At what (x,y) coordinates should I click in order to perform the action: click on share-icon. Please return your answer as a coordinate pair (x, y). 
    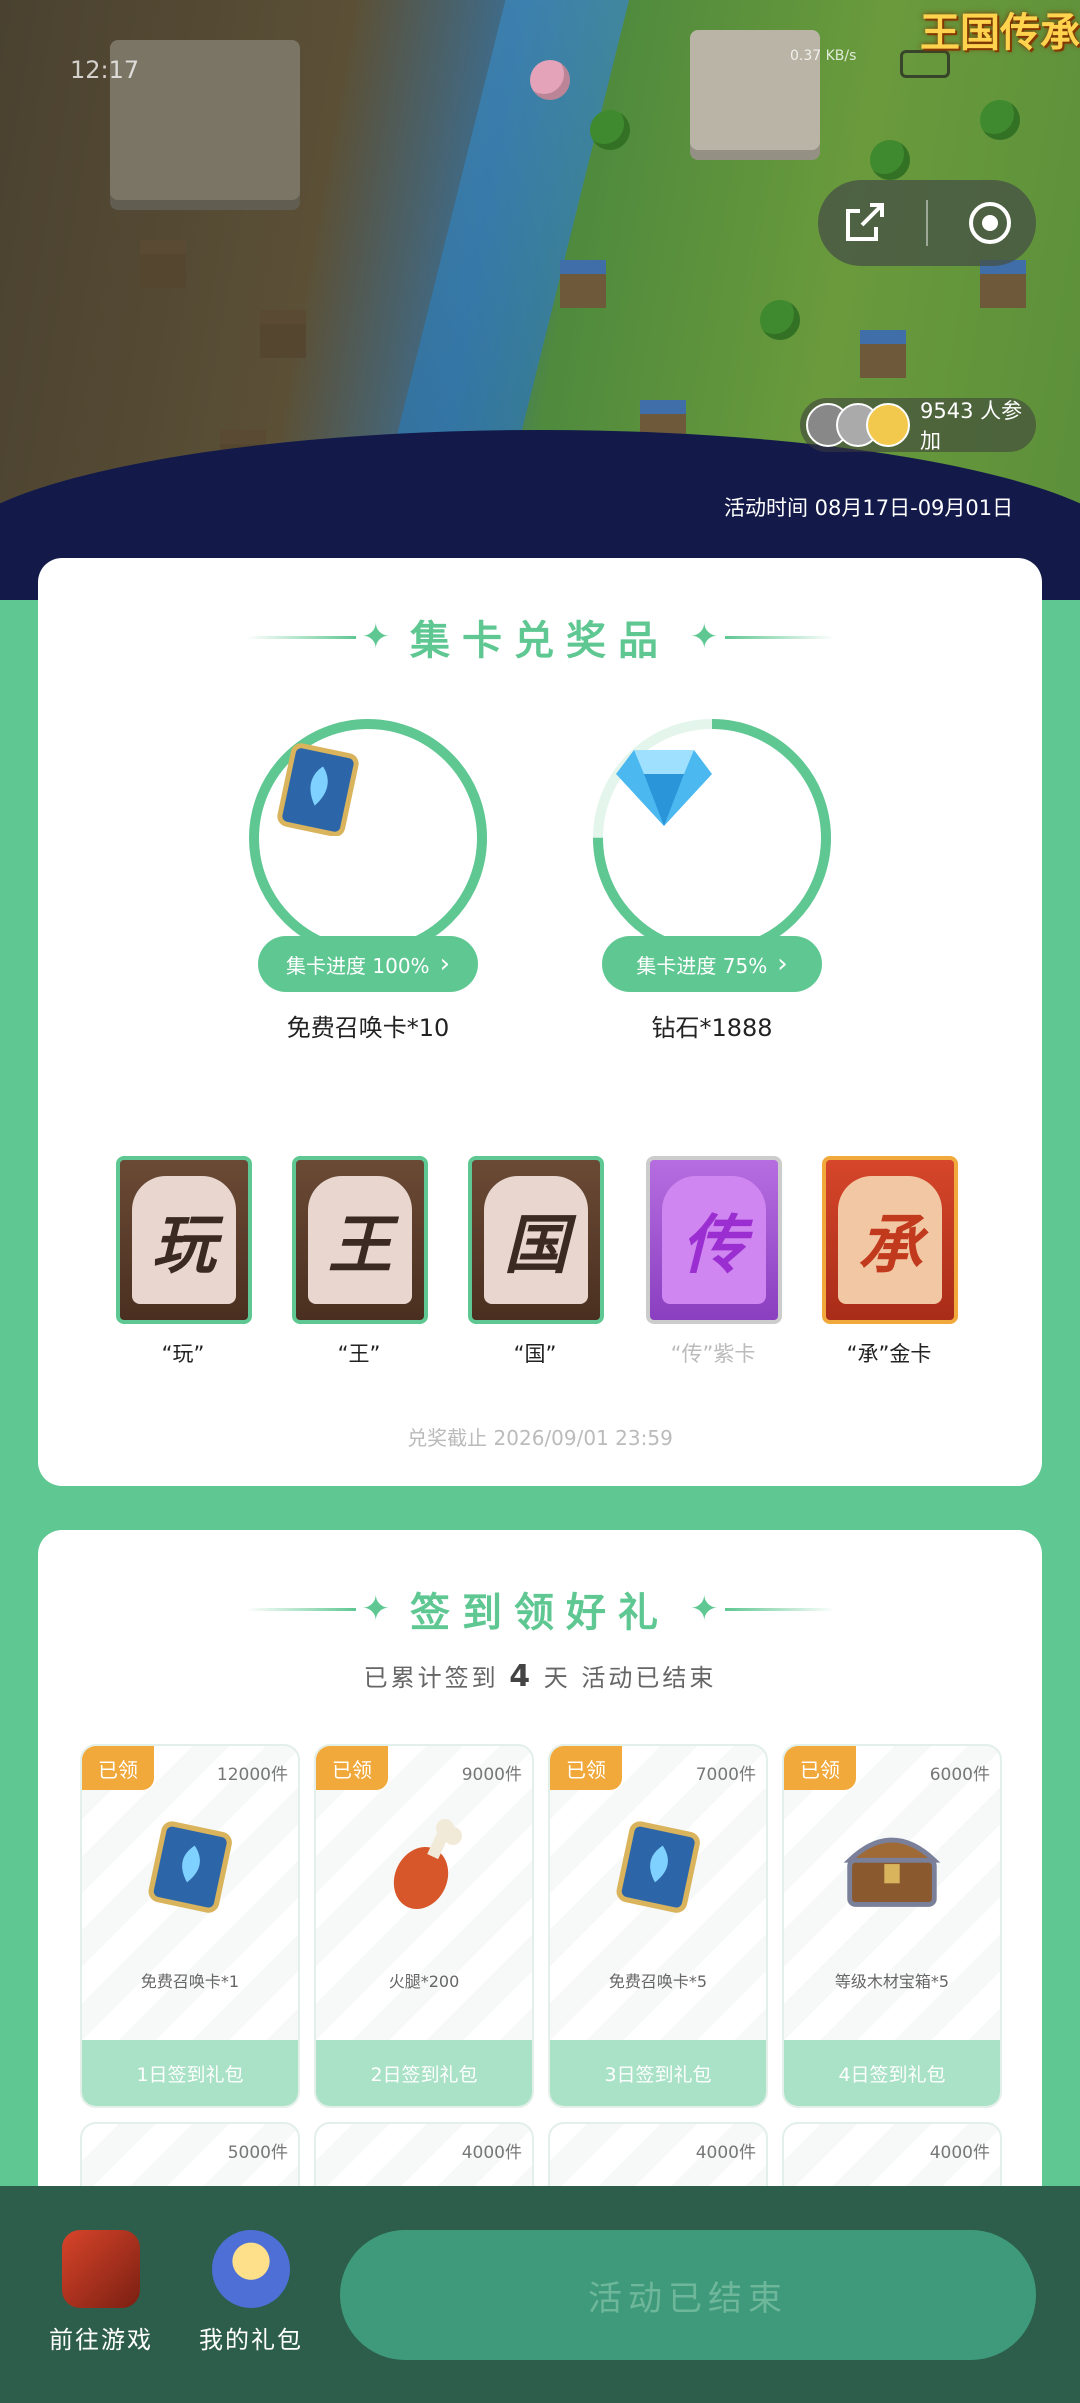
    Looking at the image, I should click on (865, 222).